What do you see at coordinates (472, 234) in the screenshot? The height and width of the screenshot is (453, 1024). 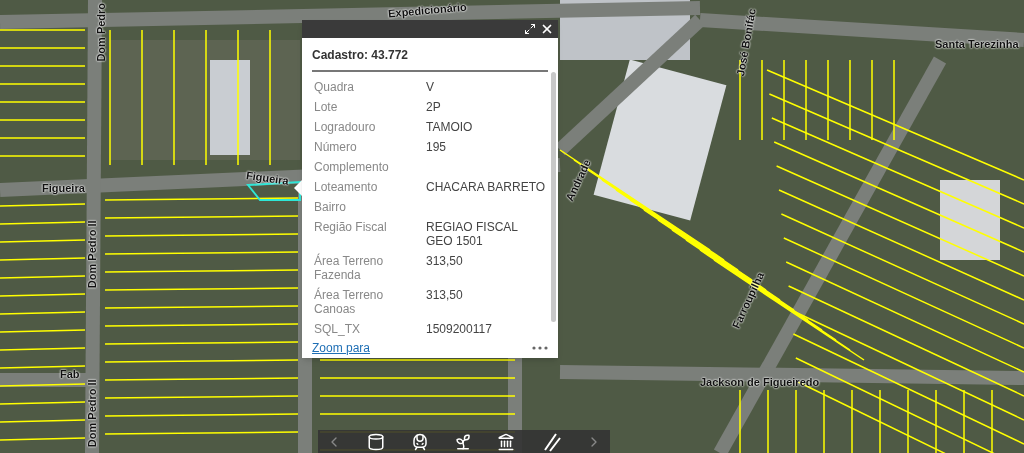 I see `field-value: REGIAO FISCAL GEO 1501` at bounding box center [472, 234].